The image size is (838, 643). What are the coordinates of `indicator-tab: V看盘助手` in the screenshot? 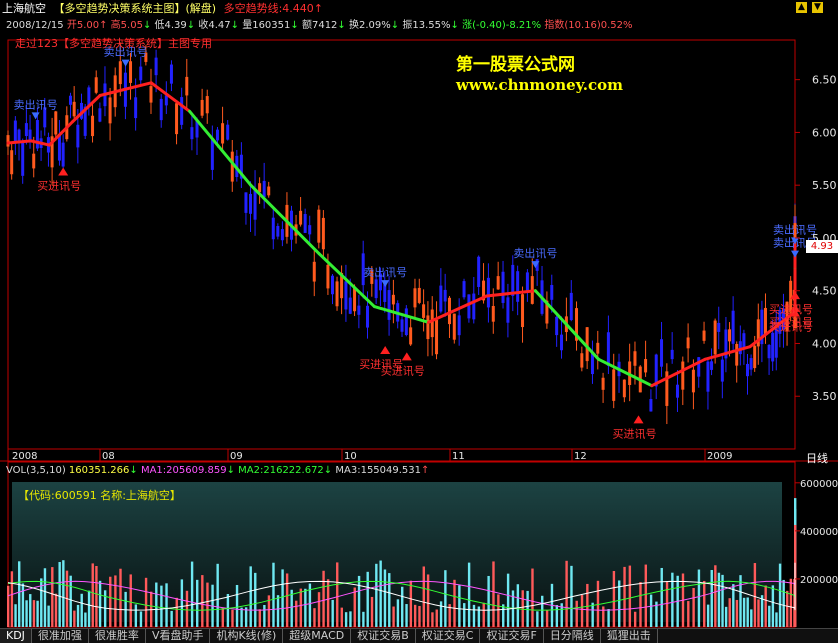 It's located at (178, 636).